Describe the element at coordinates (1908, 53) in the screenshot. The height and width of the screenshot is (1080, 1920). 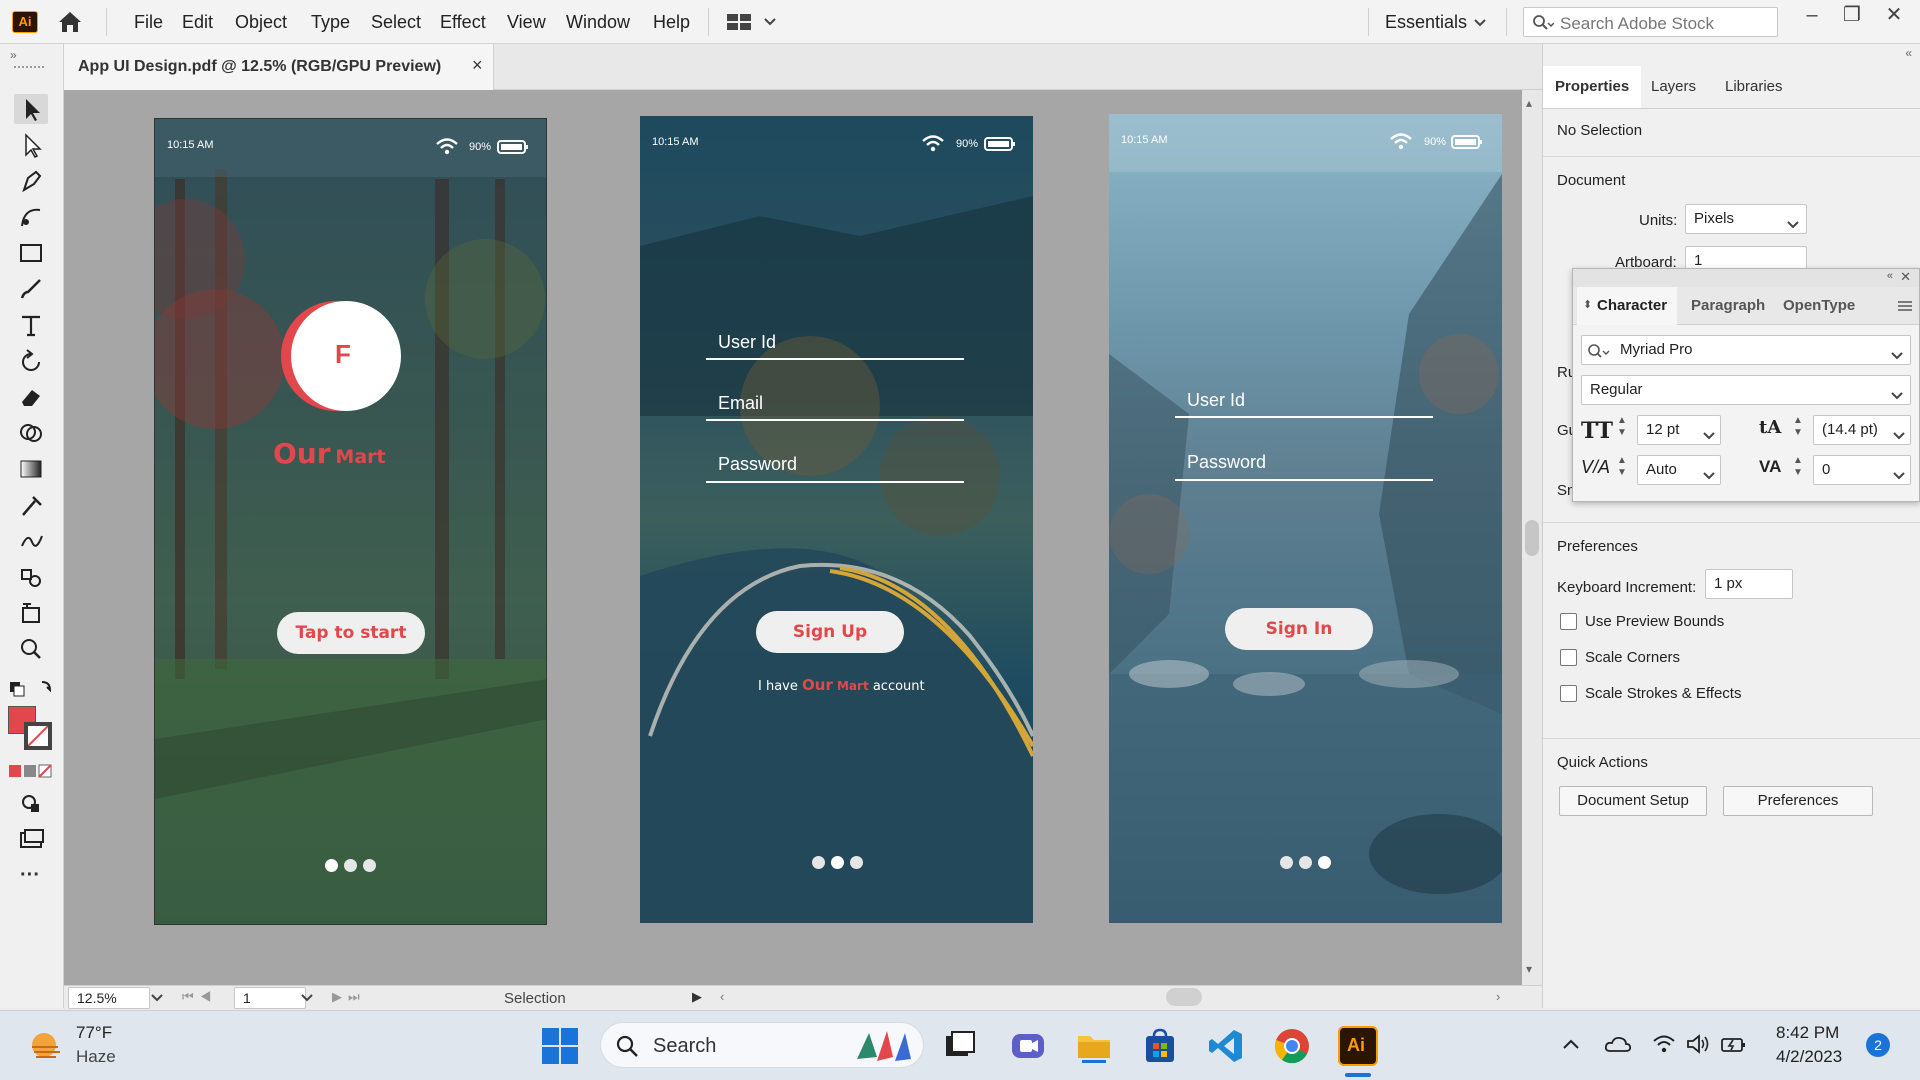
I see `collapse-panel-icon: «` at that location.